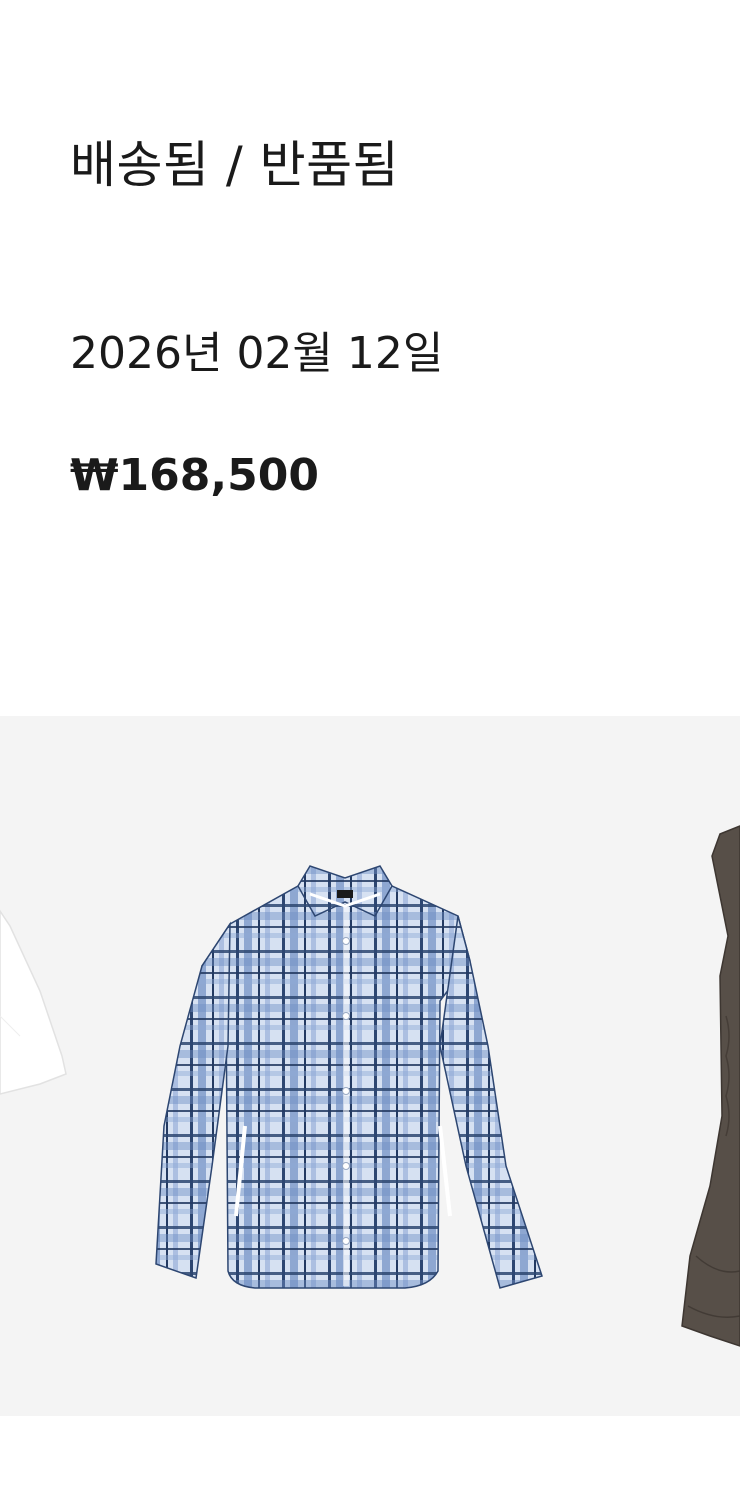  I want to click on brown-dress-image, so click(710, 1086).